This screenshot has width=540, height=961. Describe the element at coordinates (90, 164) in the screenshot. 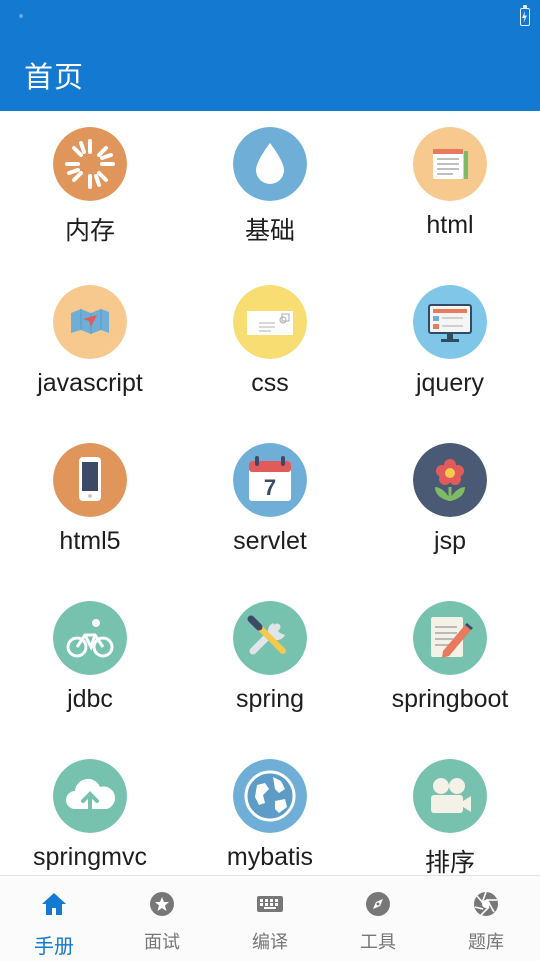

I see `sun-burst-icon` at that location.